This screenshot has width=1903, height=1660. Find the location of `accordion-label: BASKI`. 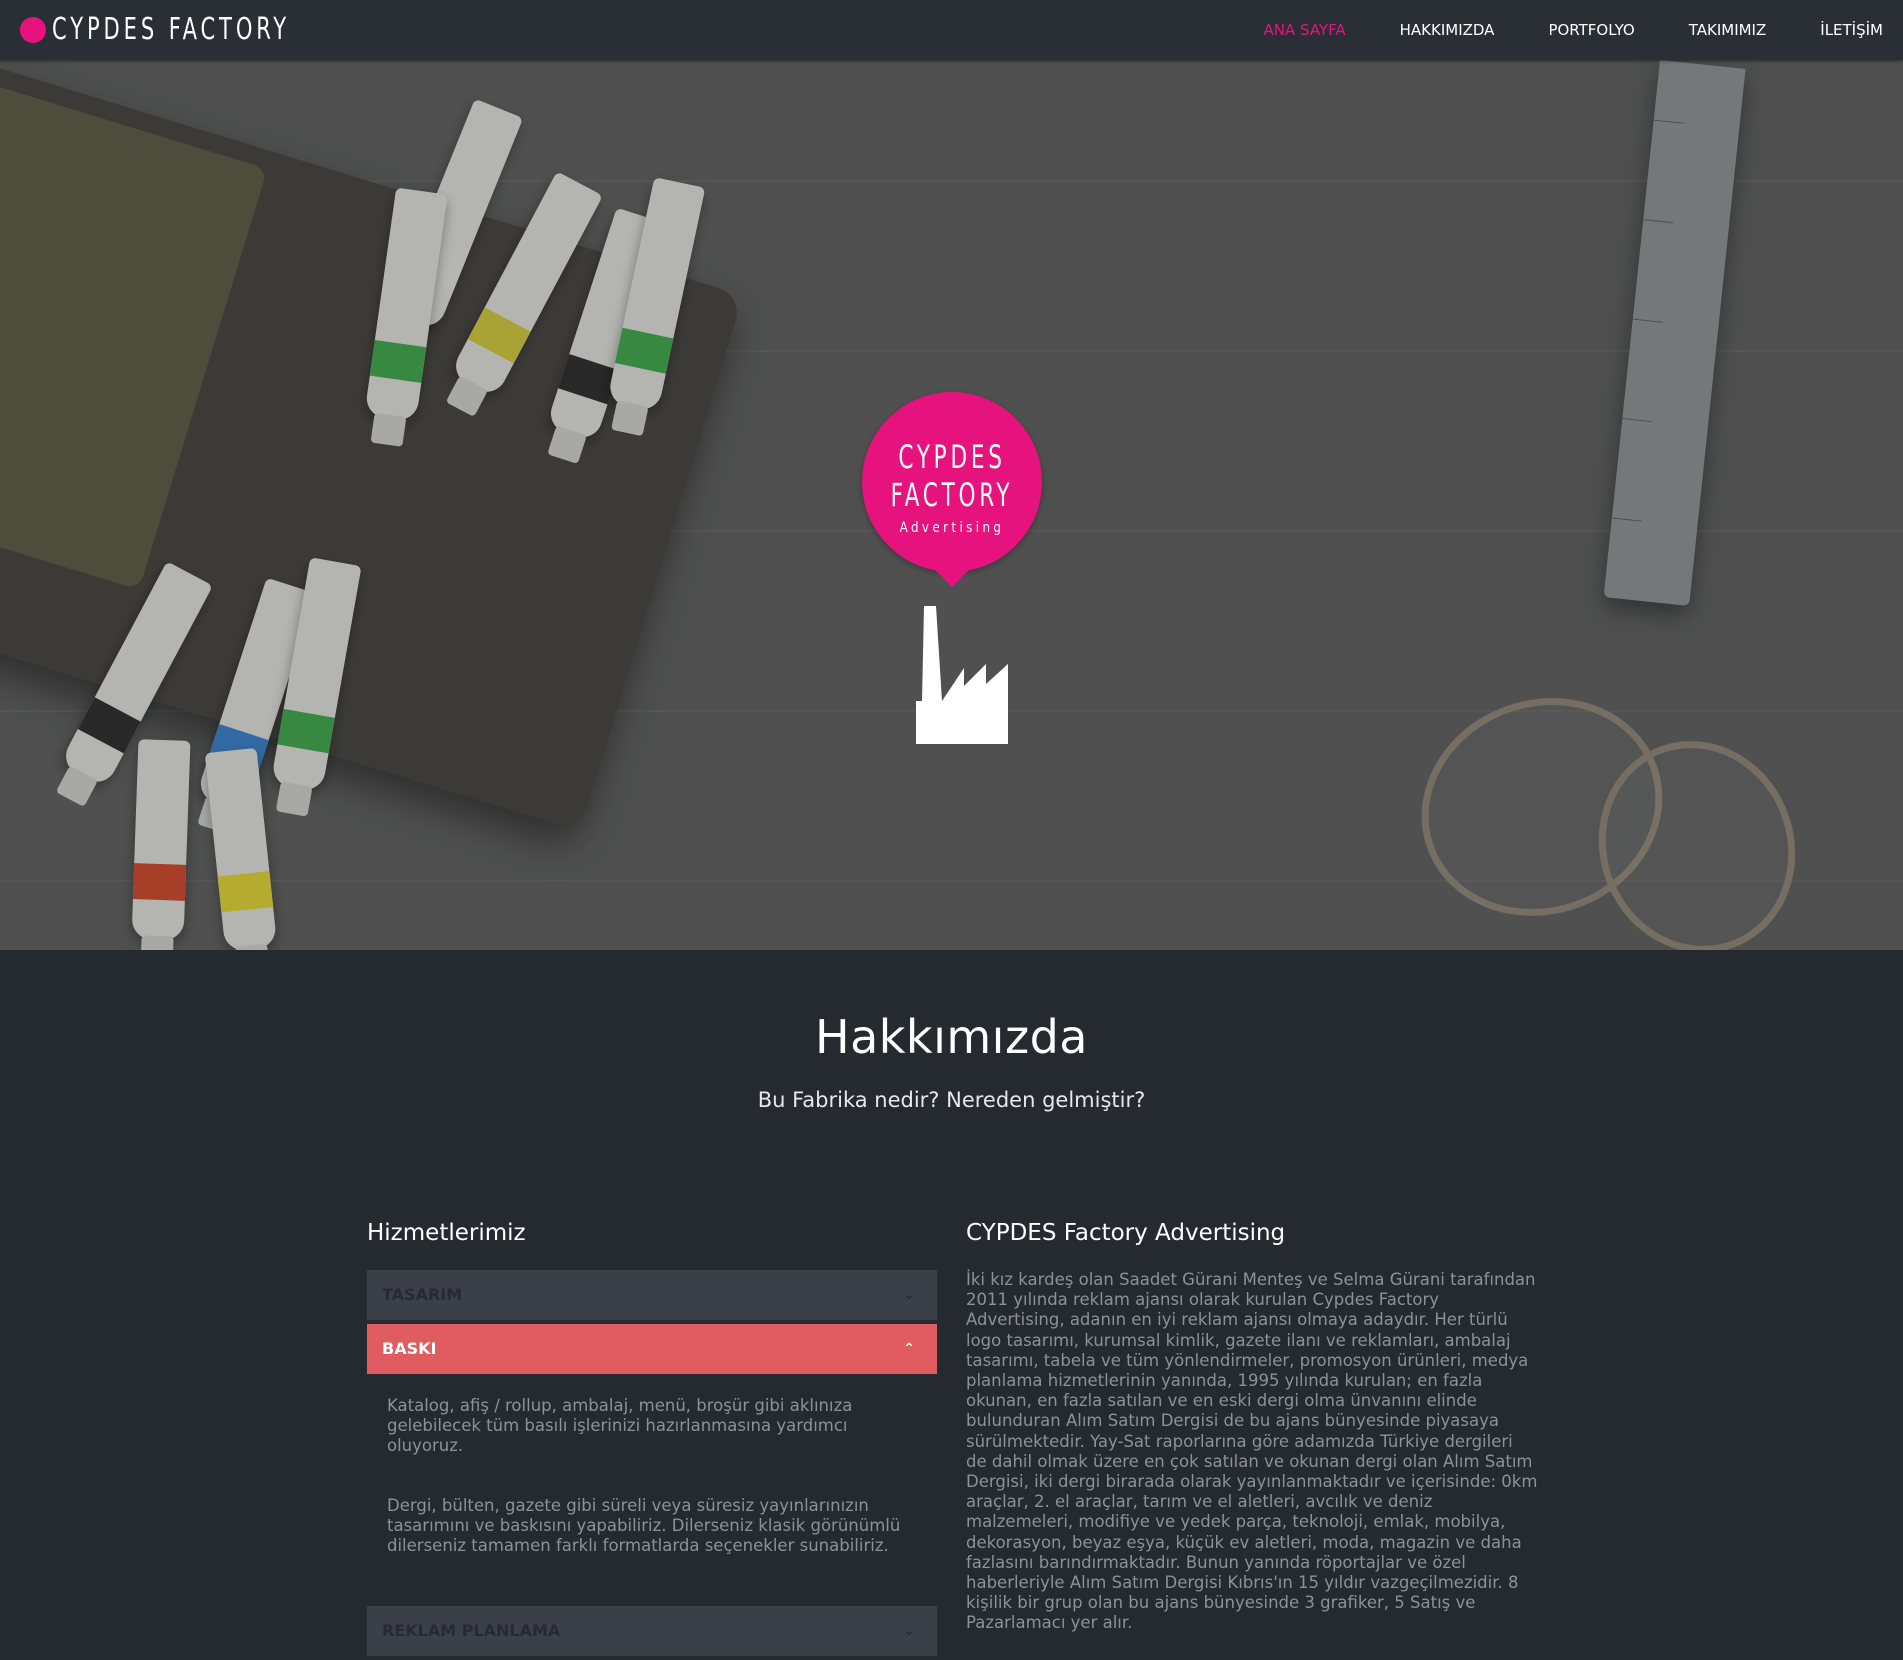

accordion-label: BASKI is located at coordinates (409, 1348).